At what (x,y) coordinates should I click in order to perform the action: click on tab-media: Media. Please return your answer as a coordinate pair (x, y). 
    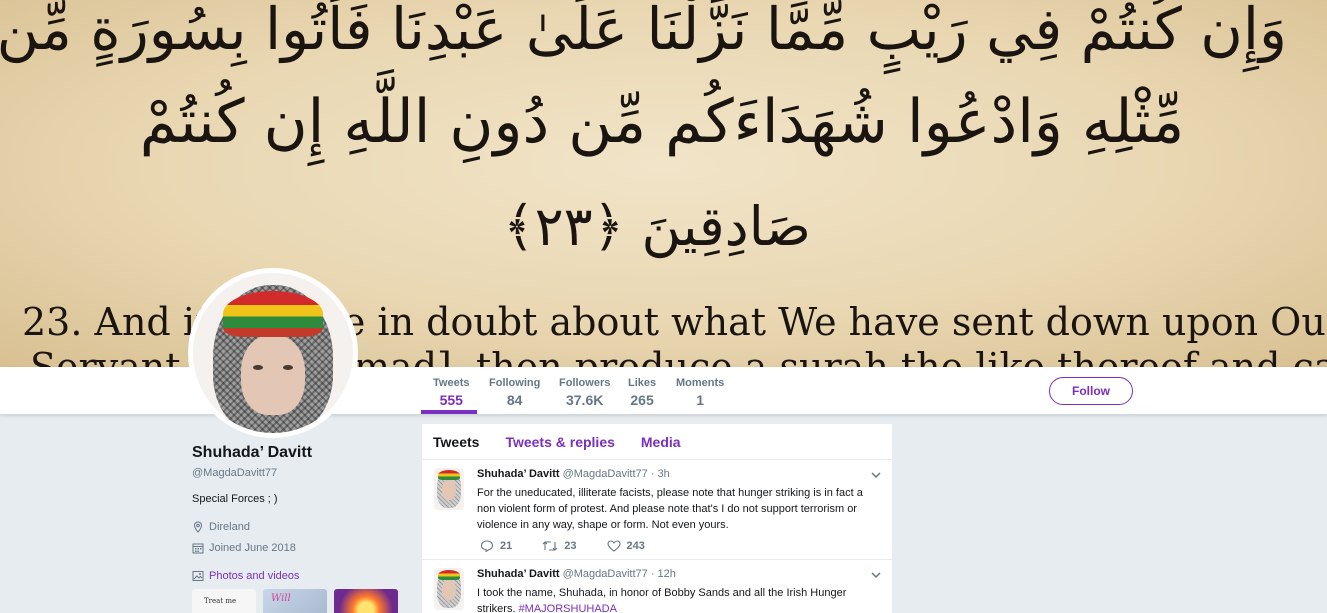
    Looking at the image, I should click on (661, 442).